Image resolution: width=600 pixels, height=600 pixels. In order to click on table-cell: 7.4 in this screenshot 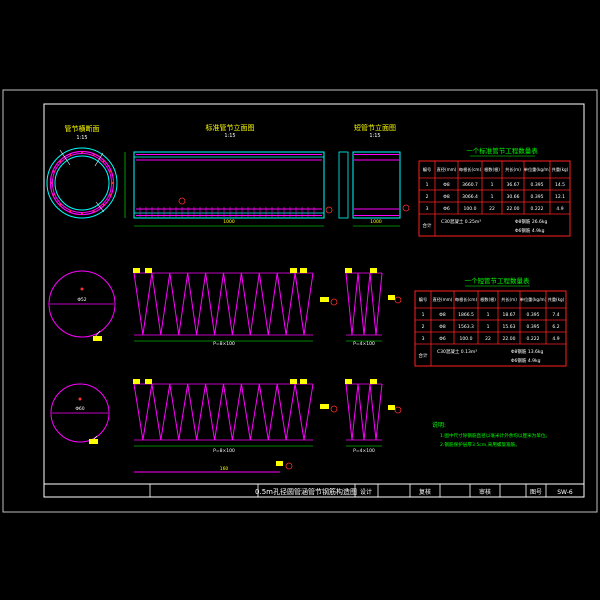, I will do `click(555, 315)`.